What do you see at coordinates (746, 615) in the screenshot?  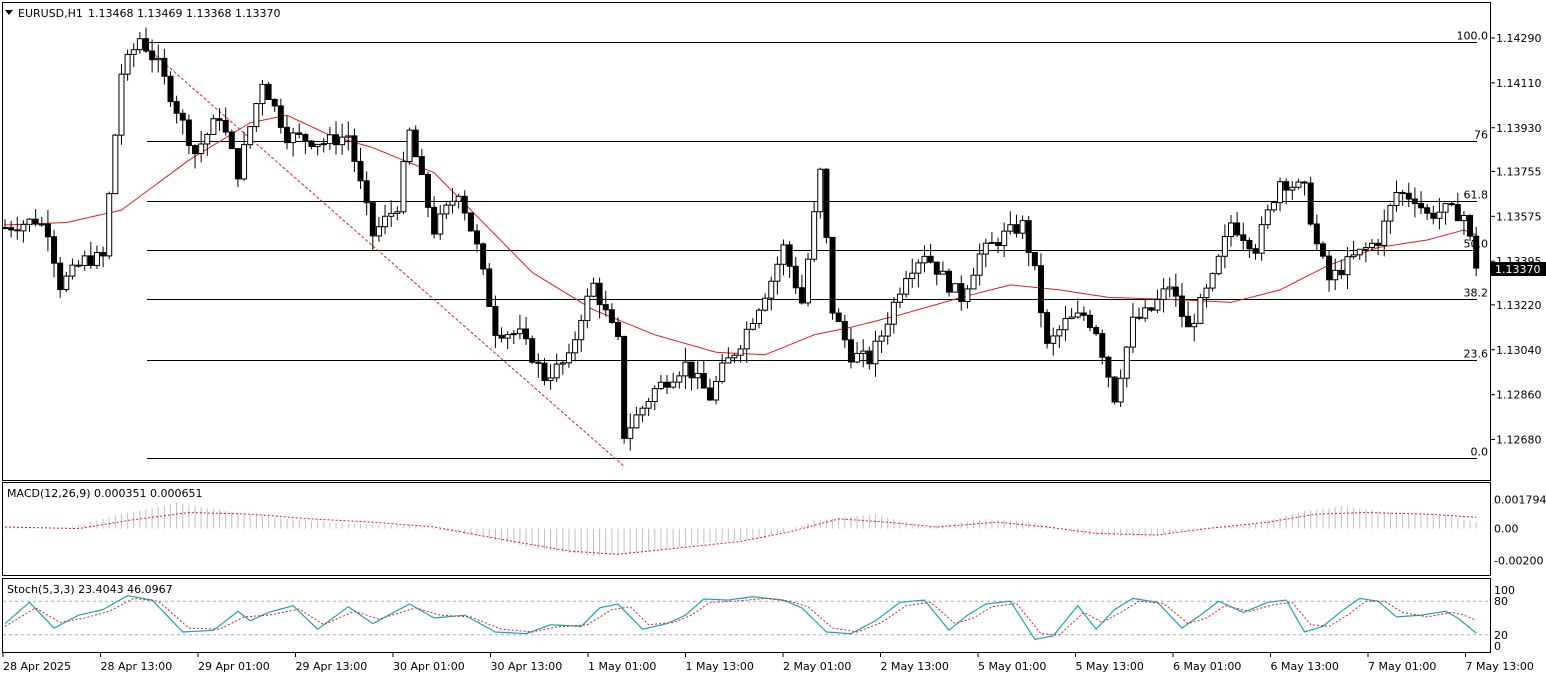 I see `stoch-pane-frame` at bounding box center [746, 615].